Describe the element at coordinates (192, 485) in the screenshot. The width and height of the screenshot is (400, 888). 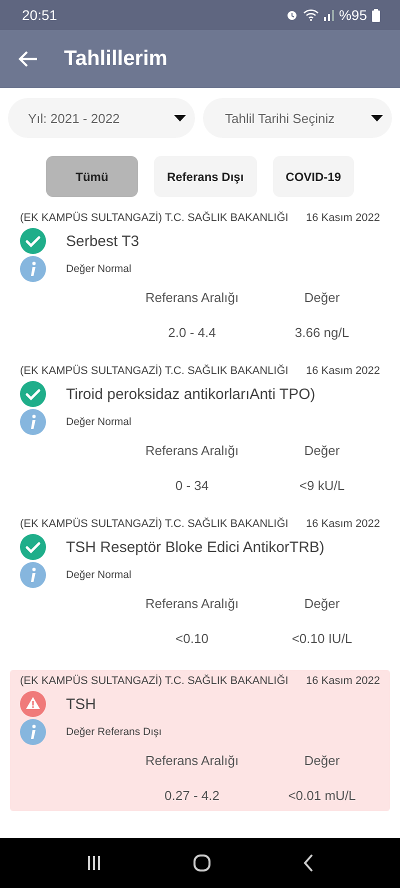
I see `reference-range: 0 - 34` at that location.